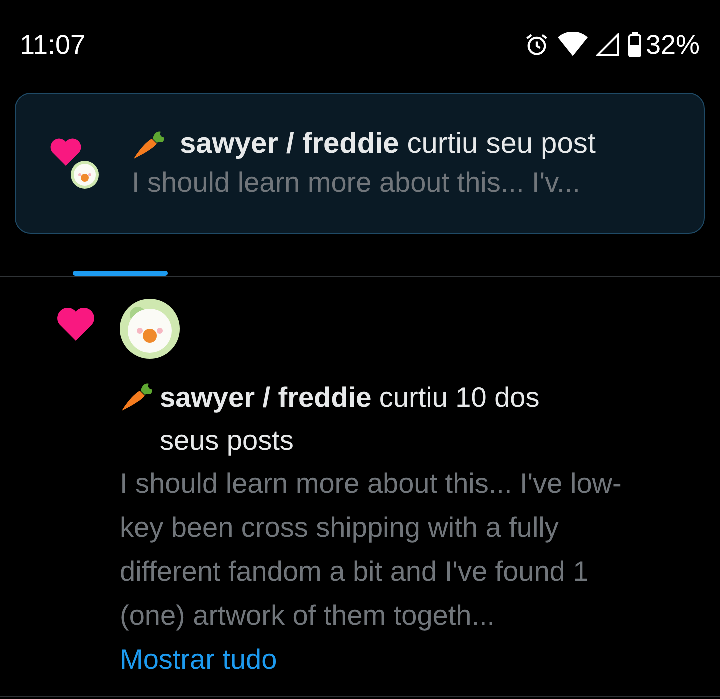  I want to click on show-all-link: Mostrar tudo, so click(199, 660).